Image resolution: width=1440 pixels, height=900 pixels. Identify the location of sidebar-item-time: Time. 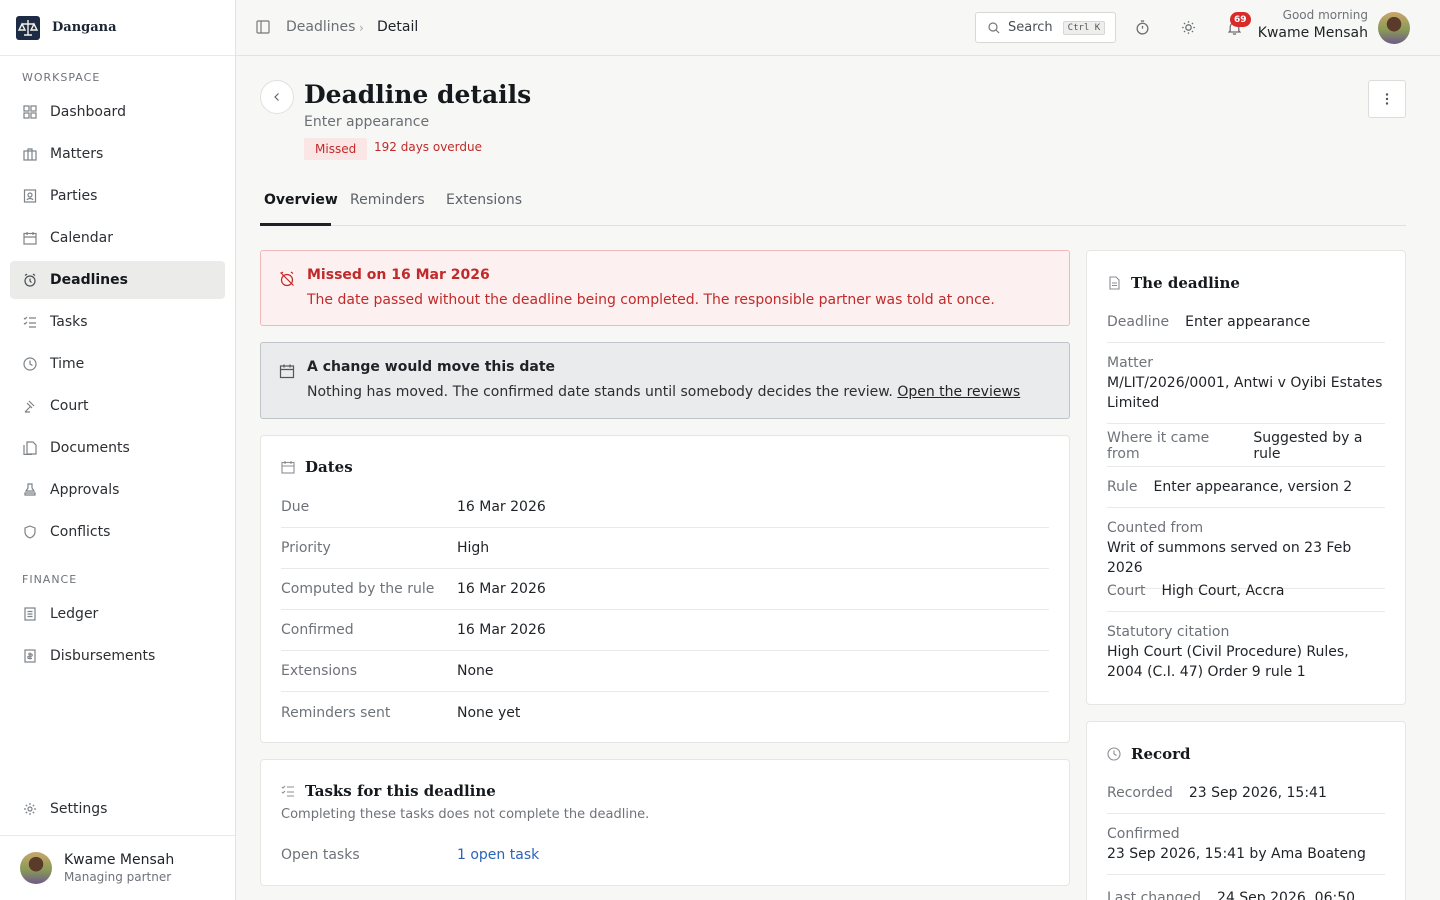
(117, 364).